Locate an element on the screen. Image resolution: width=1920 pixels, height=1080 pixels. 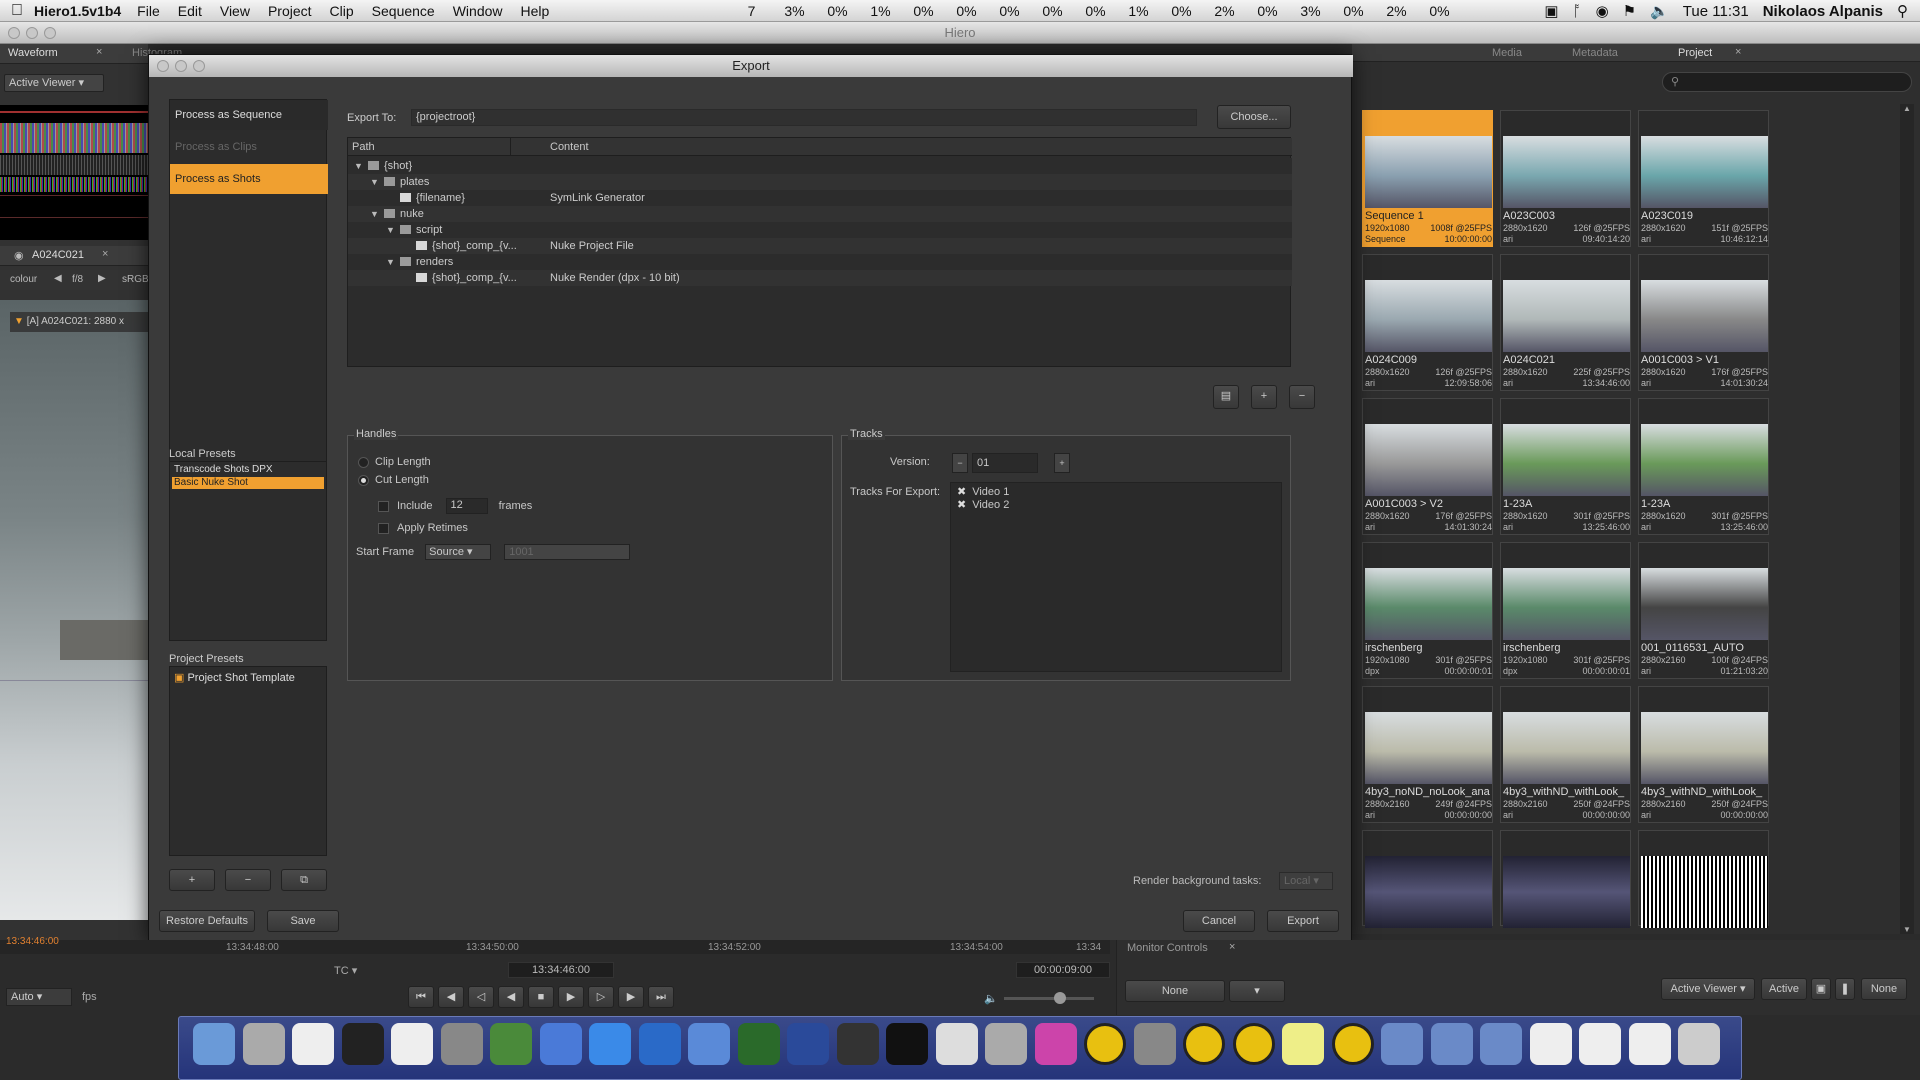
include-checkbox is located at coordinates (383, 506).